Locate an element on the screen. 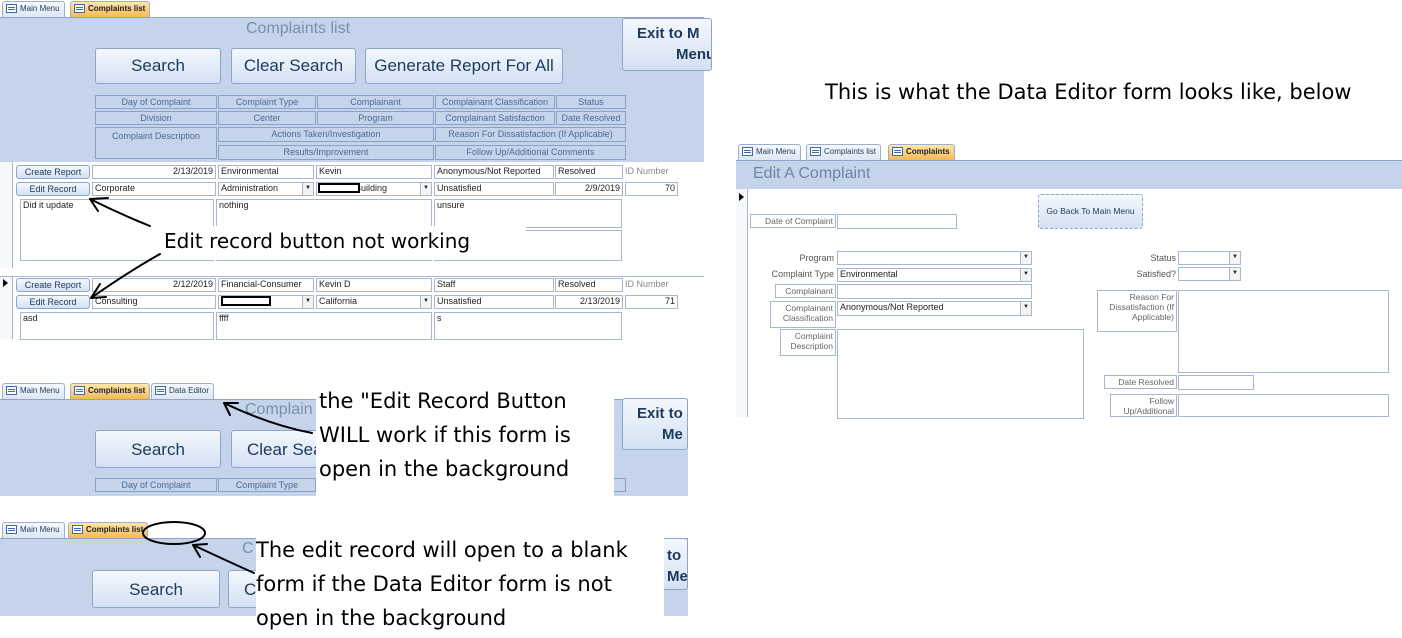 This screenshot has width=1402, height=638. annotation-drawings is located at coordinates (201, 385).